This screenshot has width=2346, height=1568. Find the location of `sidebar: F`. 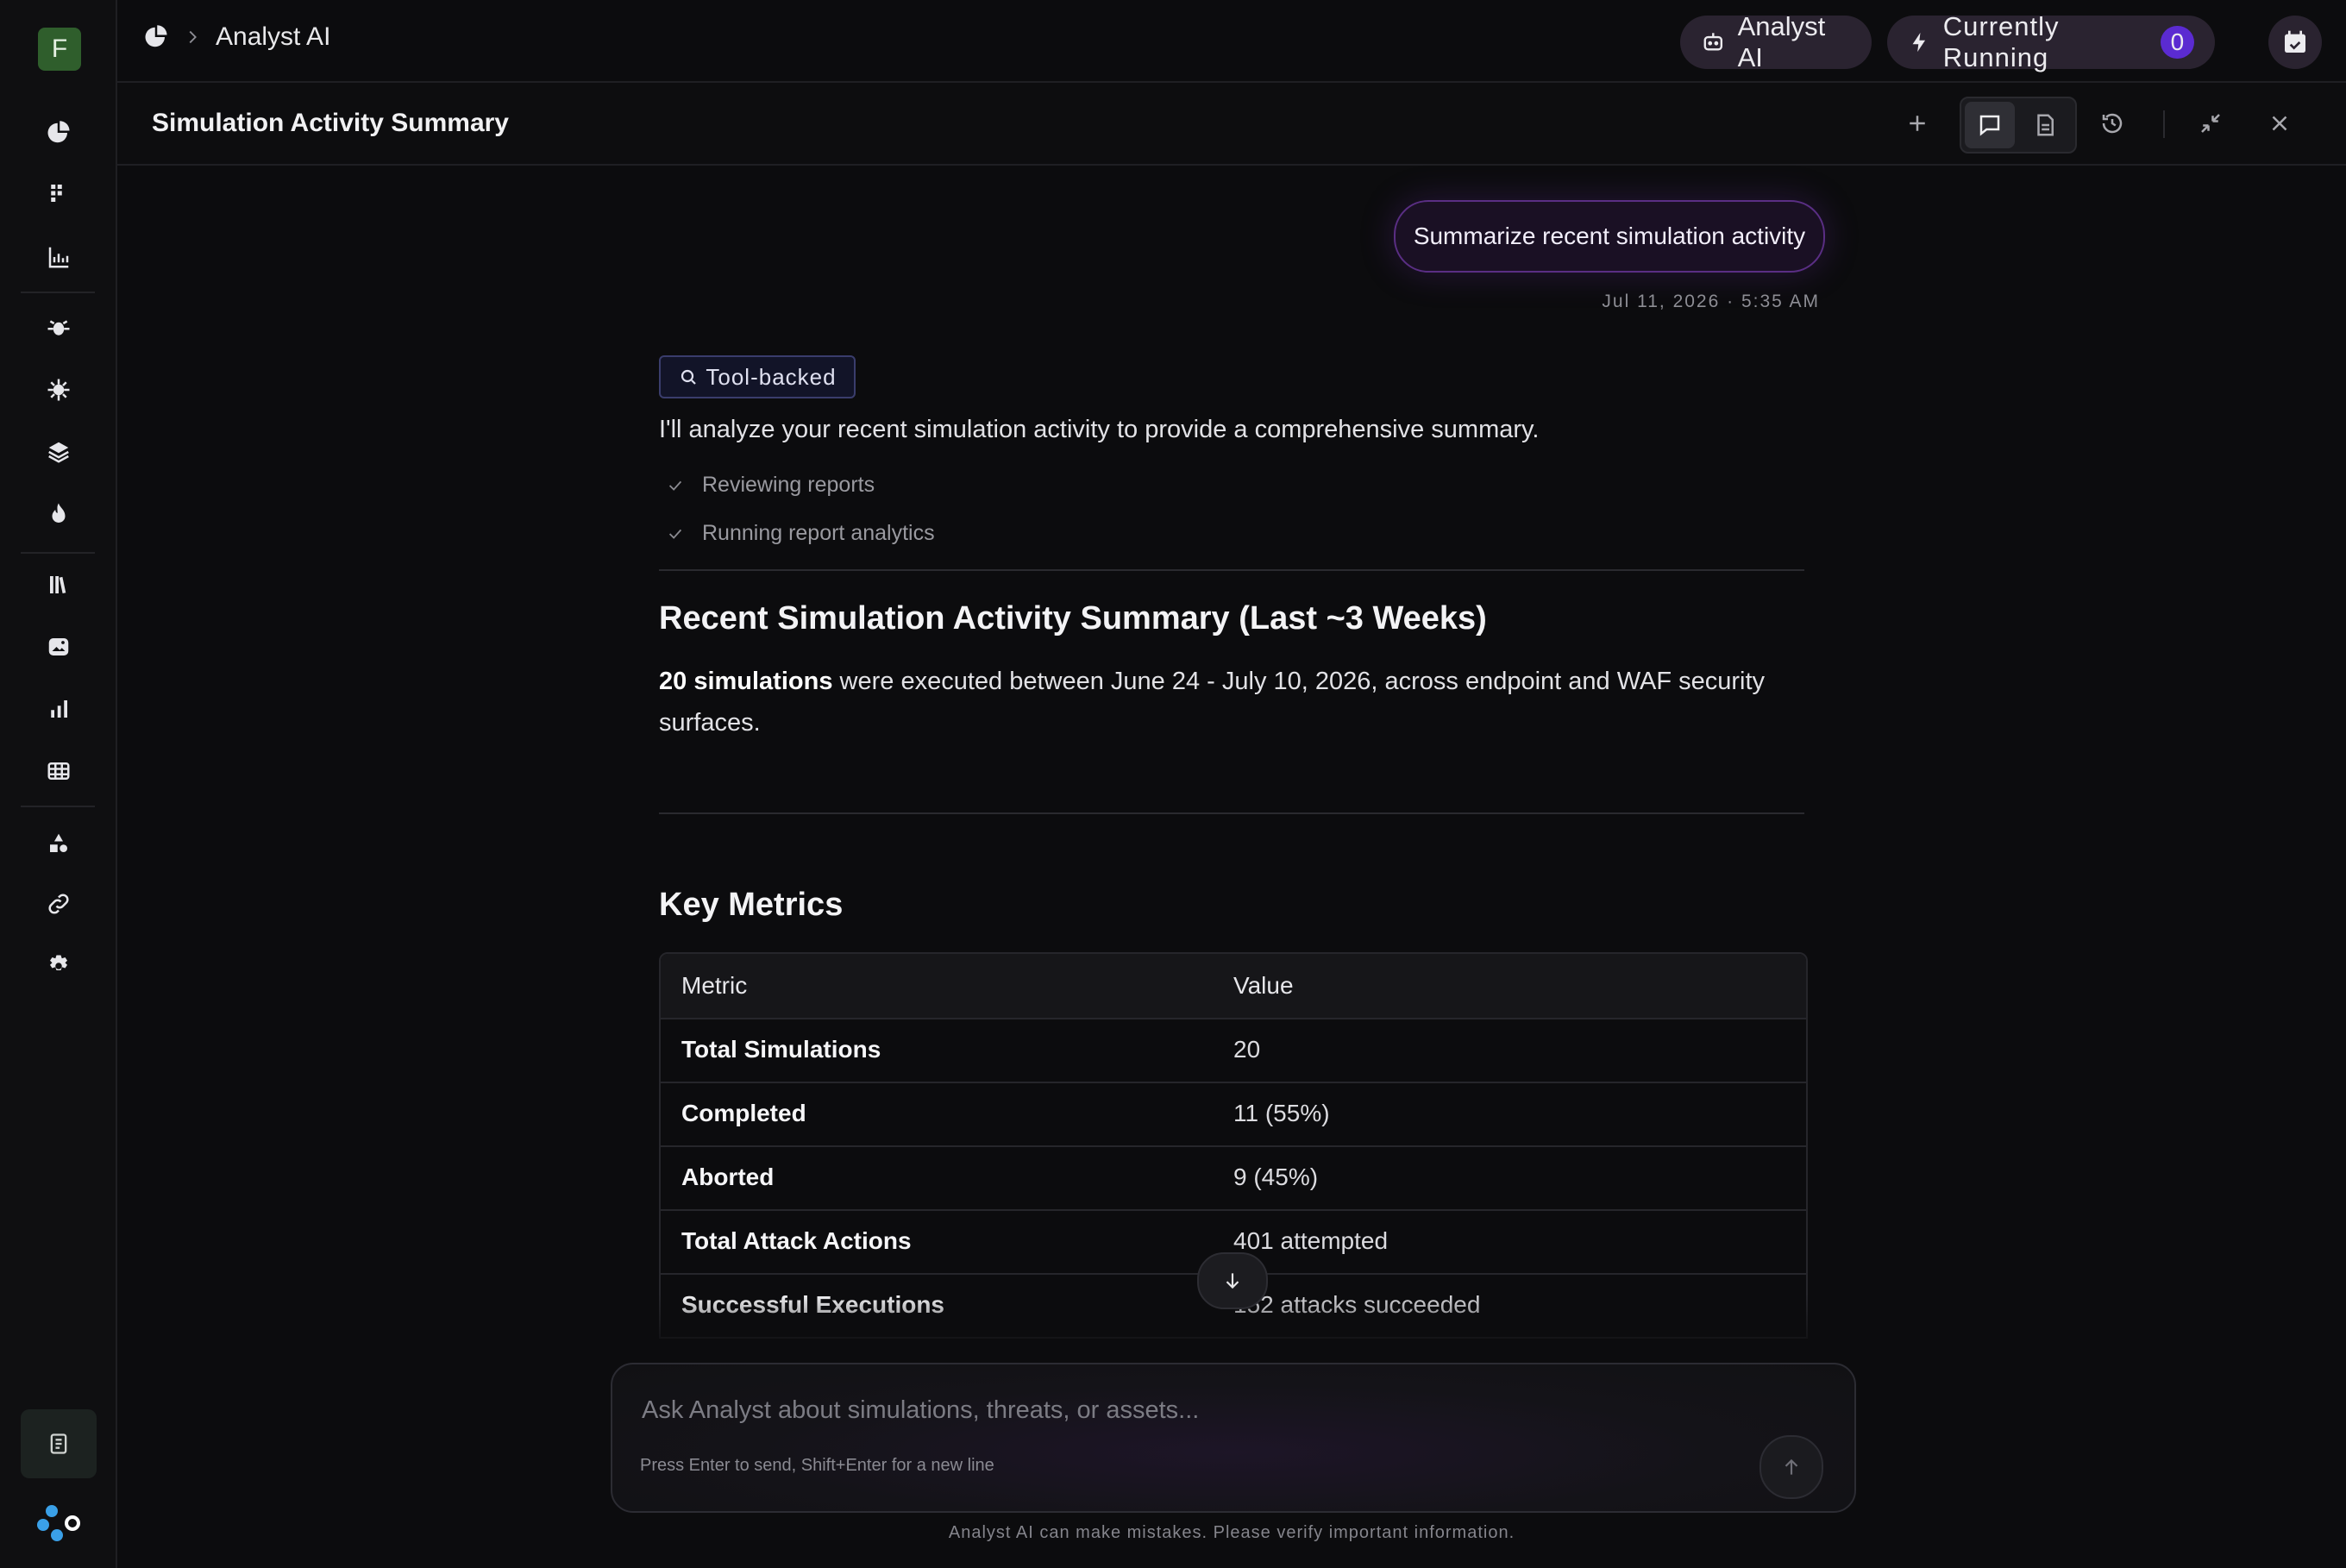

sidebar: F is located at coordinates (58, 784).